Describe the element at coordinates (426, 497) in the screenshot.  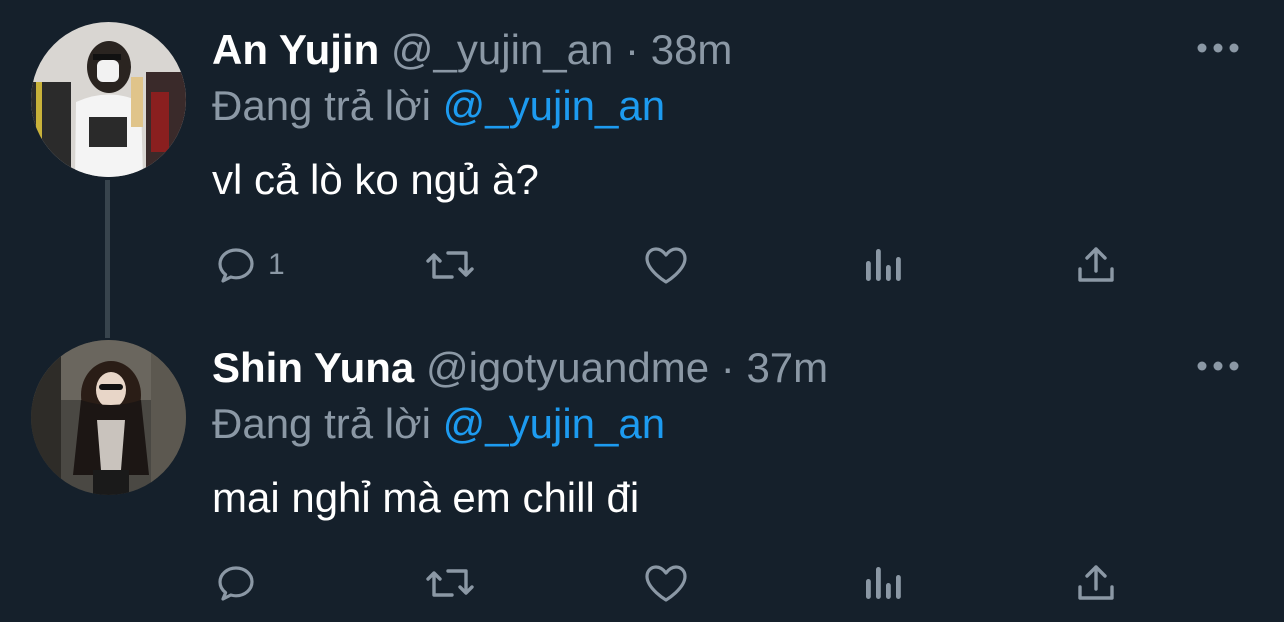
I see `tweet-text: mai nghỉ mà em chill đi` at that location.